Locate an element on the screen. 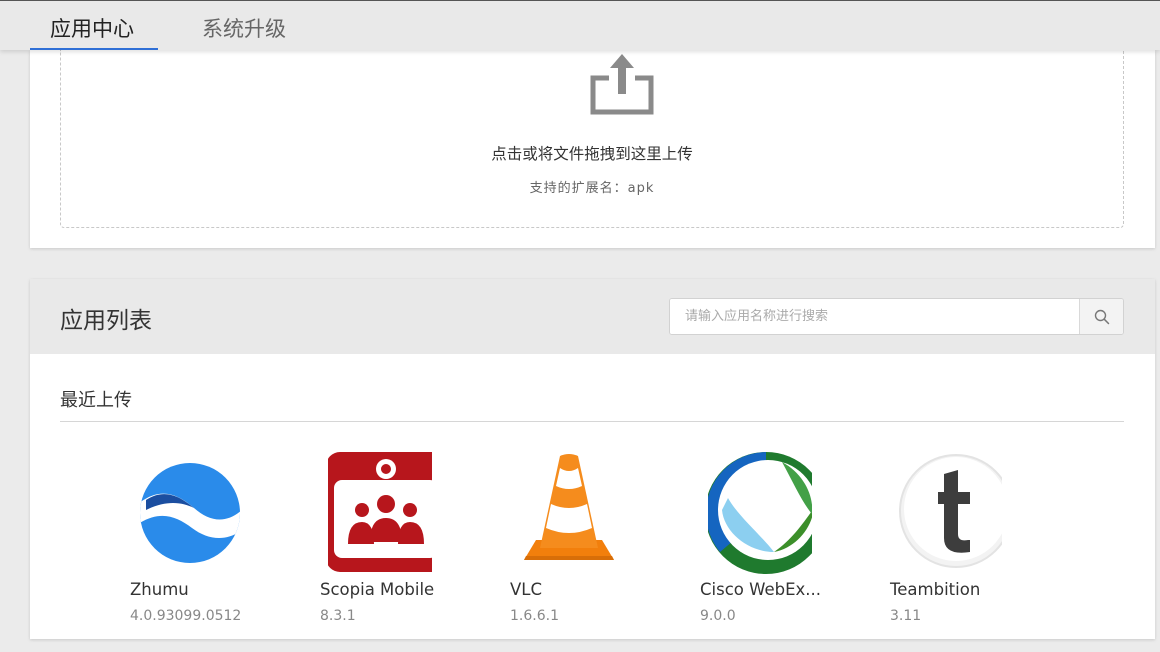 The width and height of the screenshot is (1160, 652). upload-instruction: 点击或将文件拖拽到这里上传 is located at coordinates (592, 154).